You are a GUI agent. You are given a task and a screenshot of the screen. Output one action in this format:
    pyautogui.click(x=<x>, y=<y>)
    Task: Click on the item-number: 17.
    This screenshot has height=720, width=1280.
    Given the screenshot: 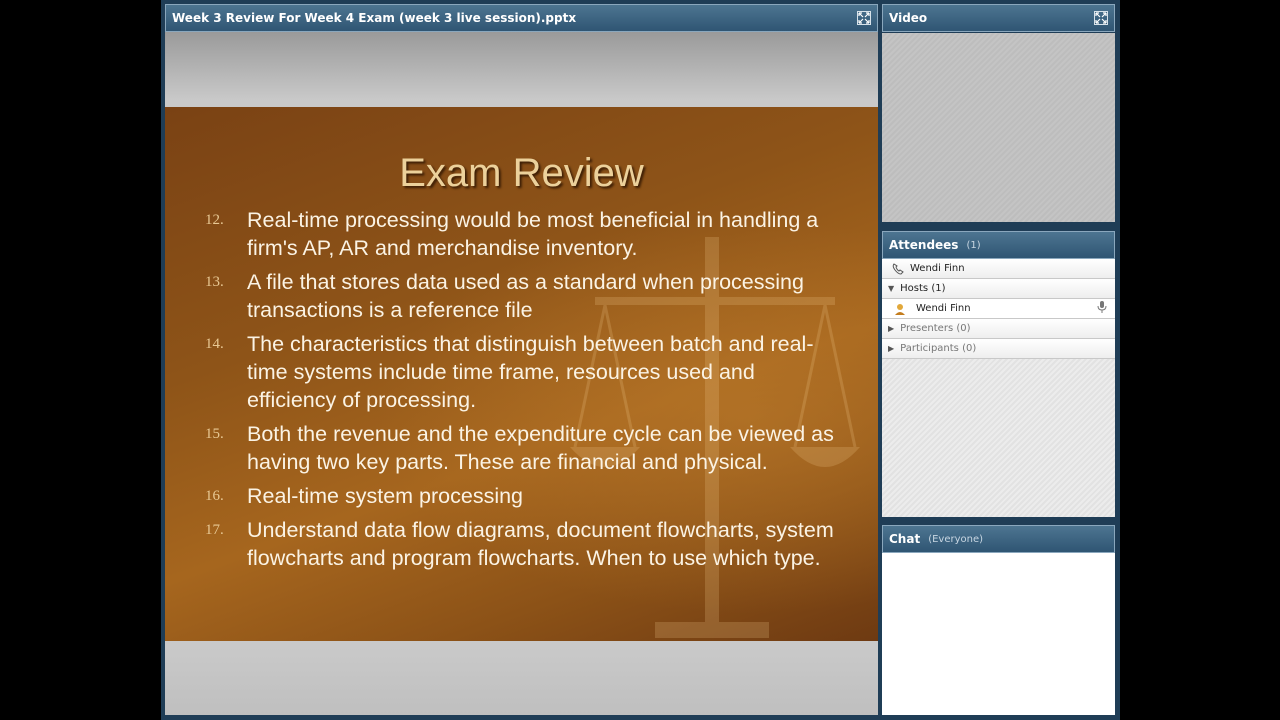 What is the action you would take?
    pyautogui.click(x=214, y=530)
    